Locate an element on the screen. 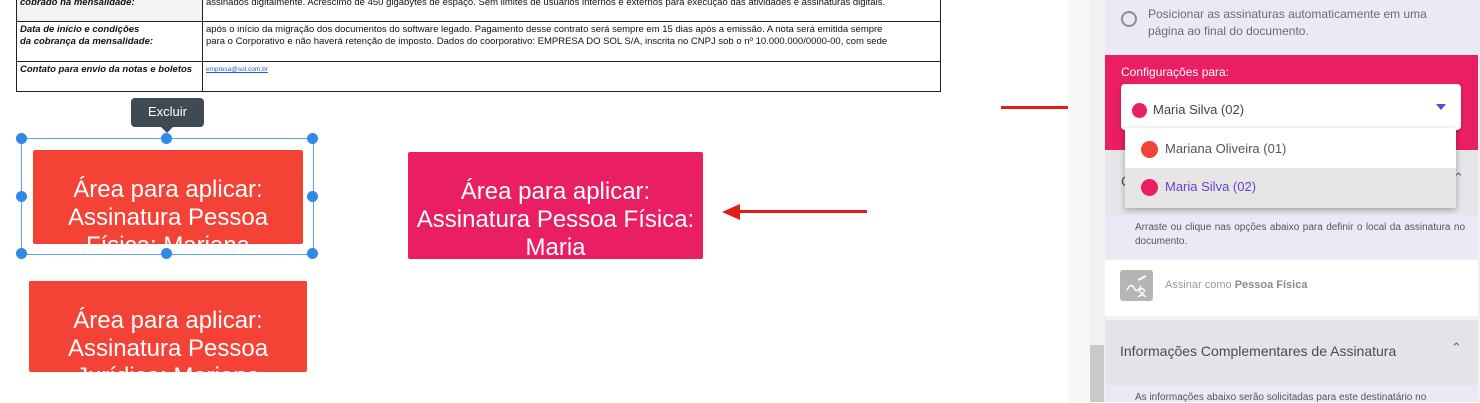 This screenshot has width=1480, height=403. signature-pen-icon is located at coordinates (1136, 285).